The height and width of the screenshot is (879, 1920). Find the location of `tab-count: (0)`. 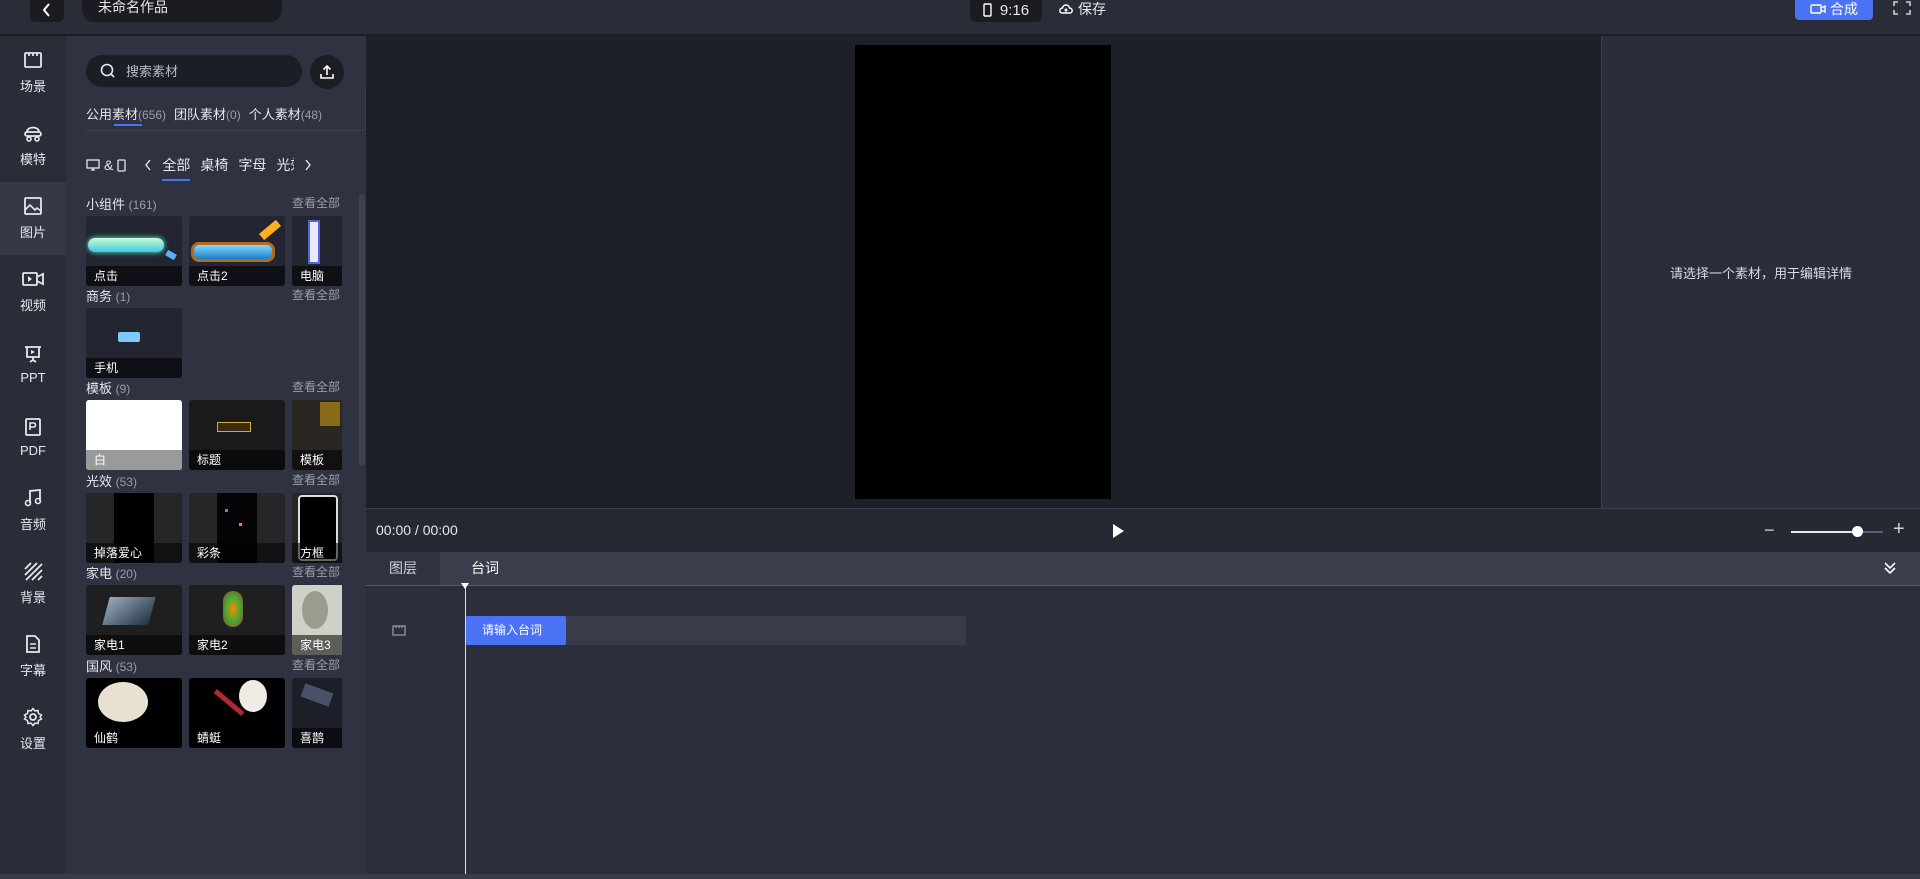

tab-count: (0) is located at coordinates (233, 115).